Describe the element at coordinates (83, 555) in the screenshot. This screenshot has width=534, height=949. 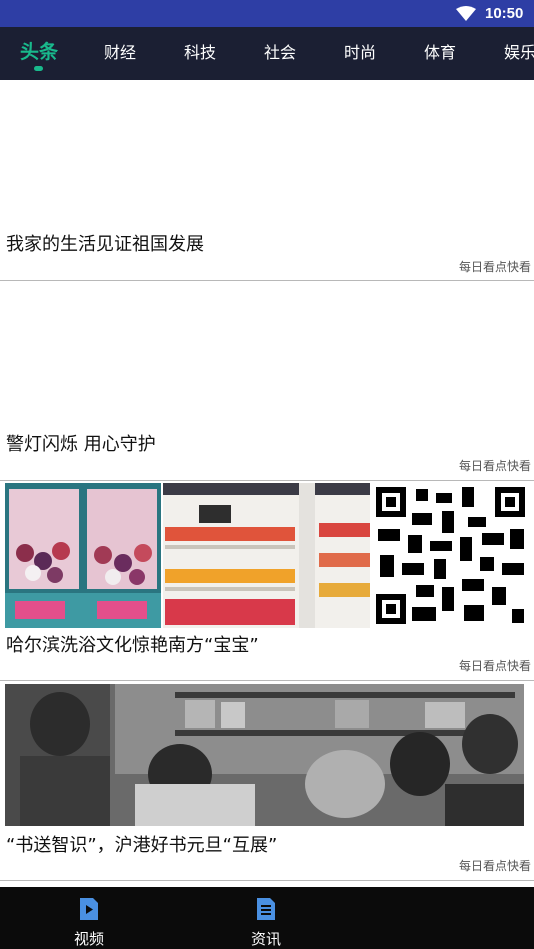
I see `claw-machine-thumbnail` at that location.